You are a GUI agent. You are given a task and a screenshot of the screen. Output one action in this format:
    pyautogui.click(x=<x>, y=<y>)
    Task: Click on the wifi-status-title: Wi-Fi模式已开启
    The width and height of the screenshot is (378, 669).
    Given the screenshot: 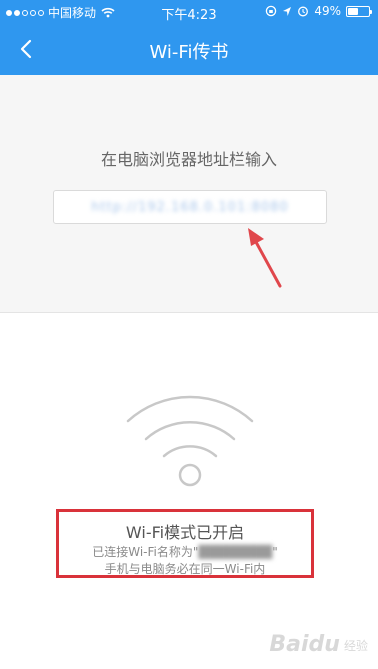 What is the action you would take?
    pyautogui.click(x=185, y=532)
    